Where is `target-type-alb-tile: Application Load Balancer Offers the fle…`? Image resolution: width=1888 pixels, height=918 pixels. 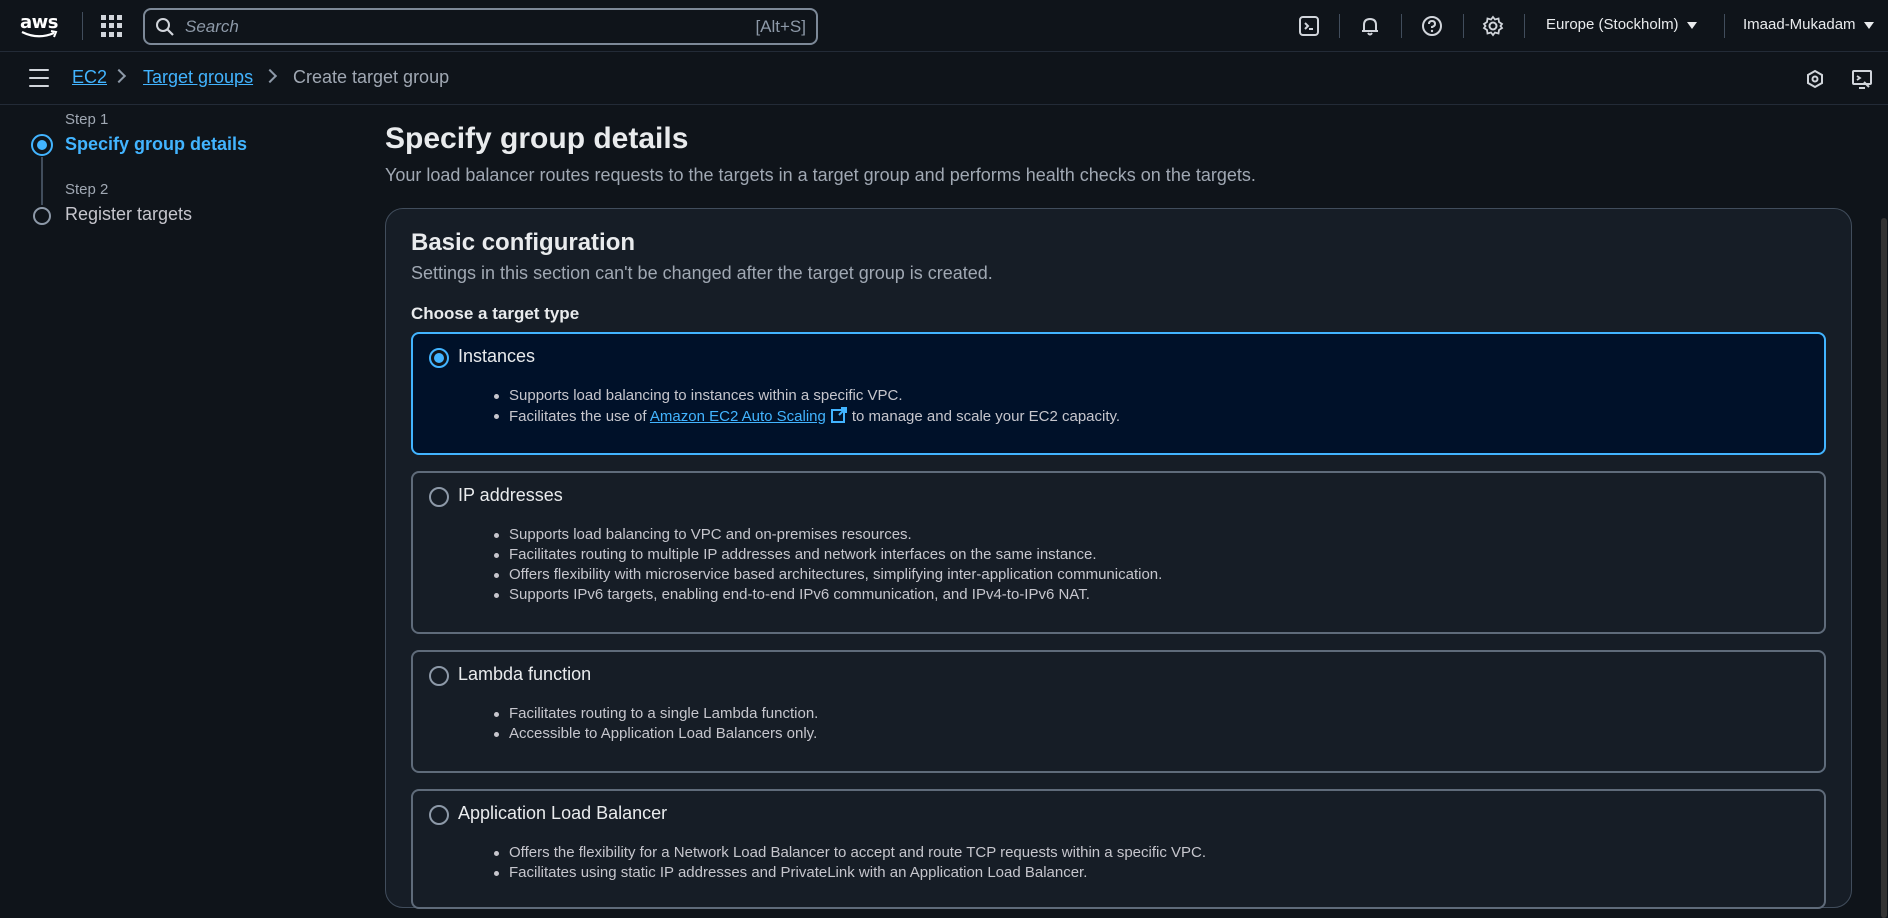 target-type-alb-tile: Application Load Balancer Offers the fle… is located at coordinates (1118, 849).